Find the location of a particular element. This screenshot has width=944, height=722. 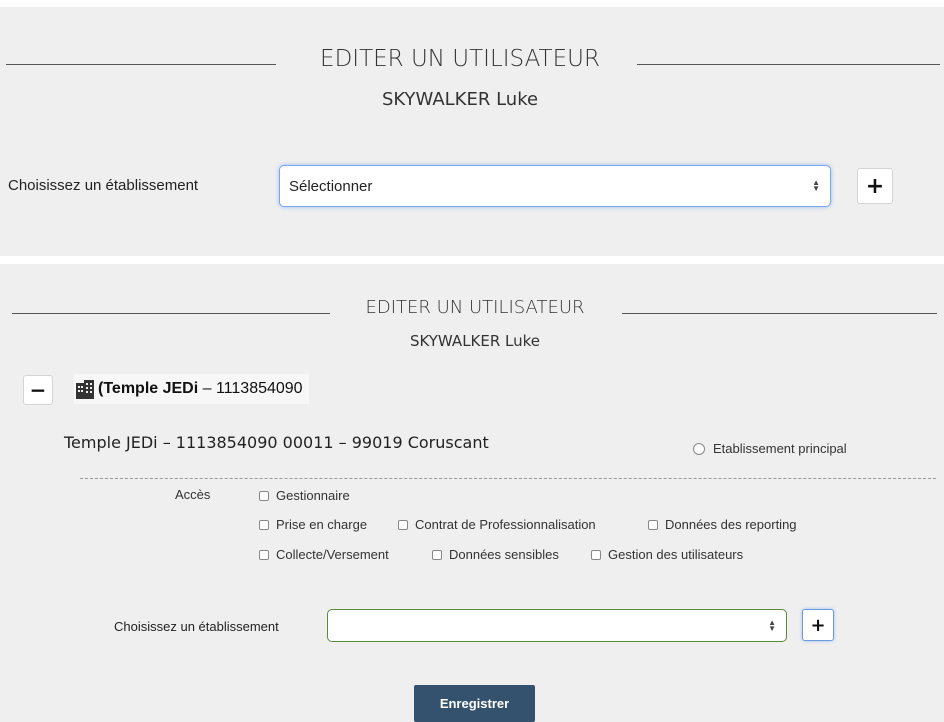

etab-header: ( Temple JEDi – 1113854090 is located at coordinates (191, 389).